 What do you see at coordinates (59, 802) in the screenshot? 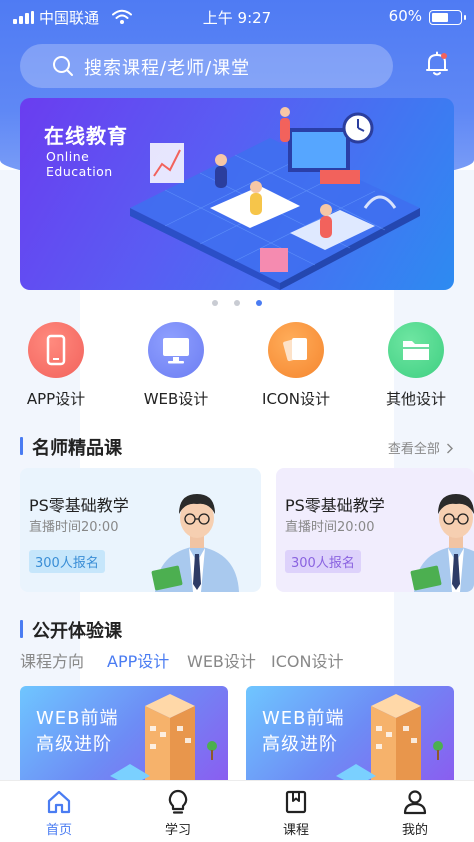
I see `home-icon` at bounding box center [59, 802].